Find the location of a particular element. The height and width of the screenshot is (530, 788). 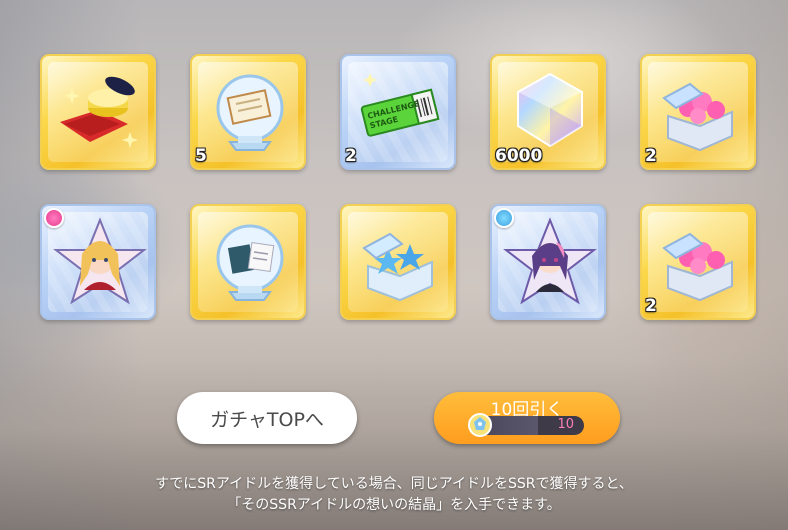

reward-card-book-globe is located at coordinates (248, 262).